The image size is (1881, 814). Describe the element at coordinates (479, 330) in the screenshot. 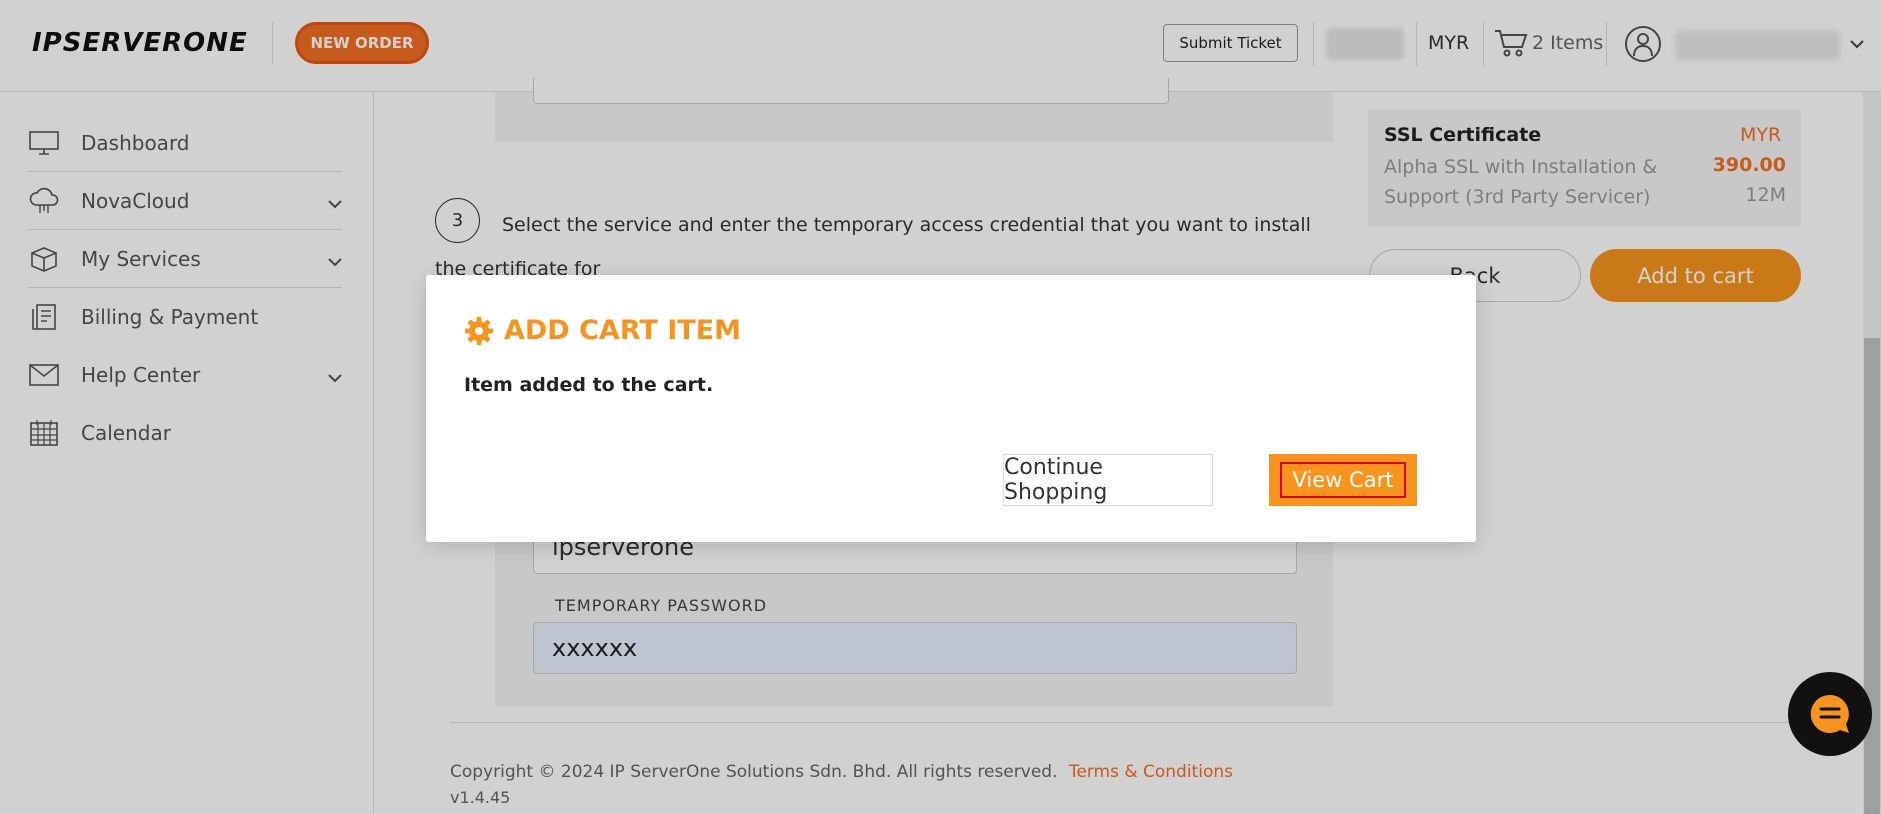

I see `gear-icon` at that location.